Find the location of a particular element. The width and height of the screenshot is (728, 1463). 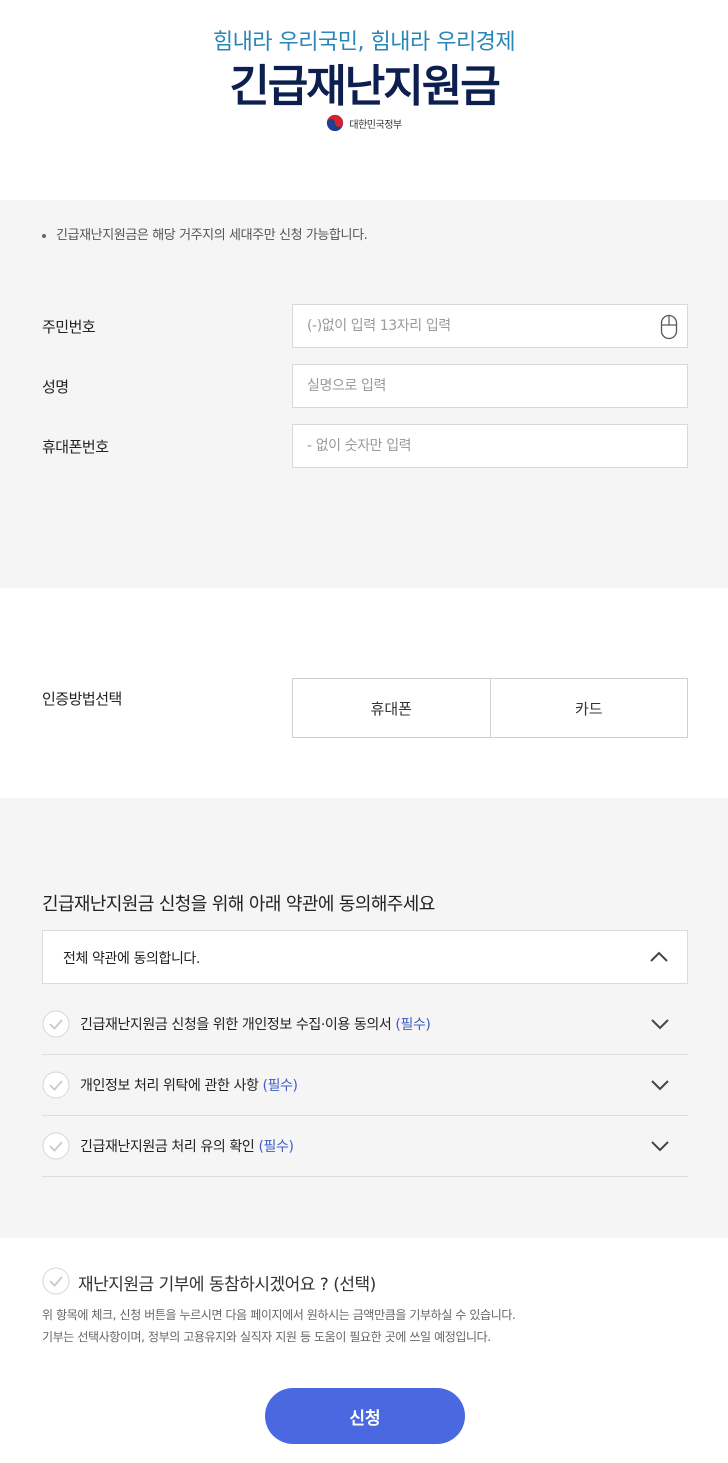

phone-row: 휴대폰번호 is located at coordinates (365, 446).